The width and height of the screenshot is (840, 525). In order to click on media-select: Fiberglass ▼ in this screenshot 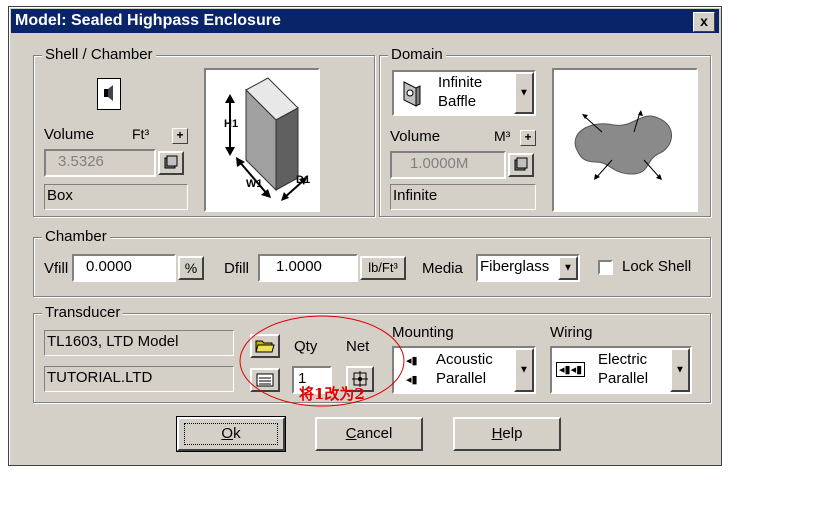, I will do `click(528, 268)`.